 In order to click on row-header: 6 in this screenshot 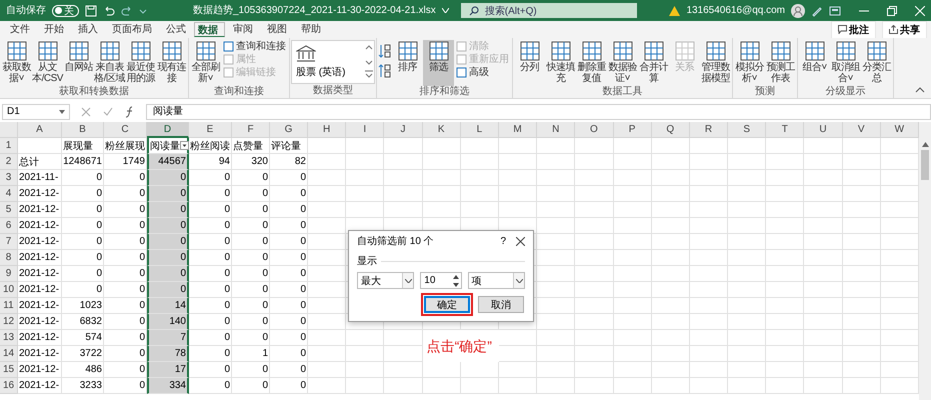, I will do `click(9, 226)`.